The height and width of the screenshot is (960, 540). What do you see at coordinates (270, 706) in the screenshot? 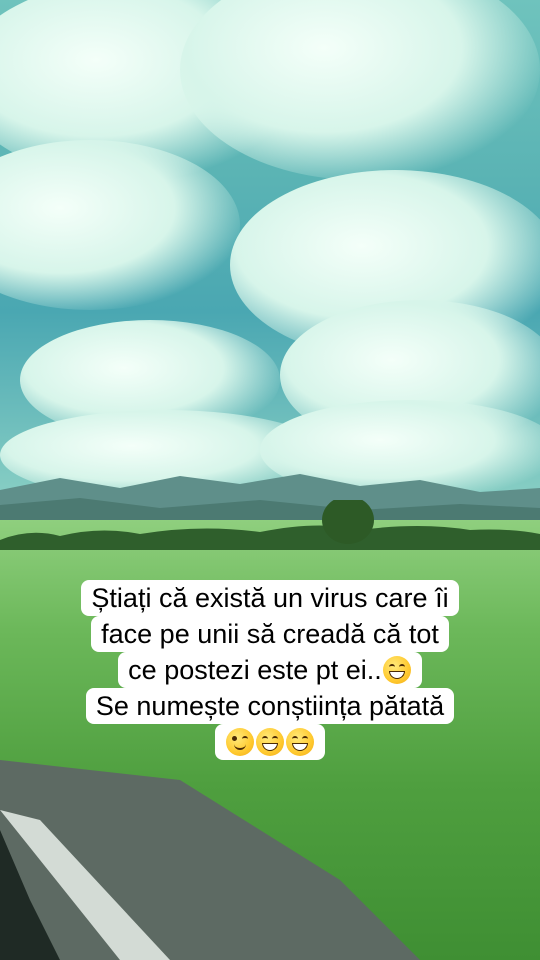
I see `caption-line: Se numește conștiința pătată` at bounding box center [270, 706].